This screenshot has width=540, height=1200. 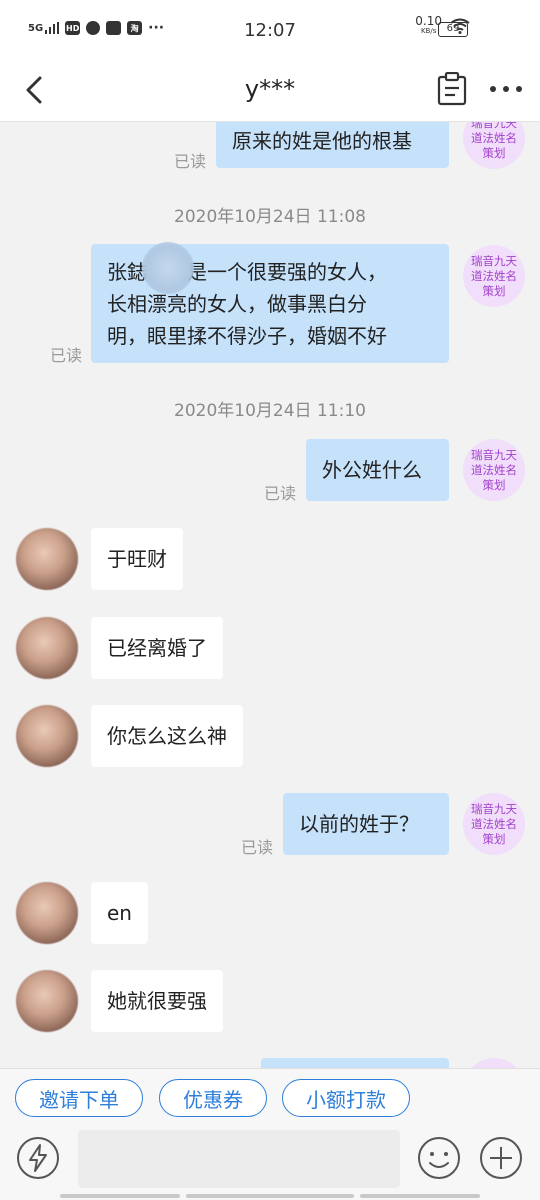 What do you see at coordinates (494, 1063) in the screenshot?
I see `agent-avatar` at bounding box center [494, 1063].